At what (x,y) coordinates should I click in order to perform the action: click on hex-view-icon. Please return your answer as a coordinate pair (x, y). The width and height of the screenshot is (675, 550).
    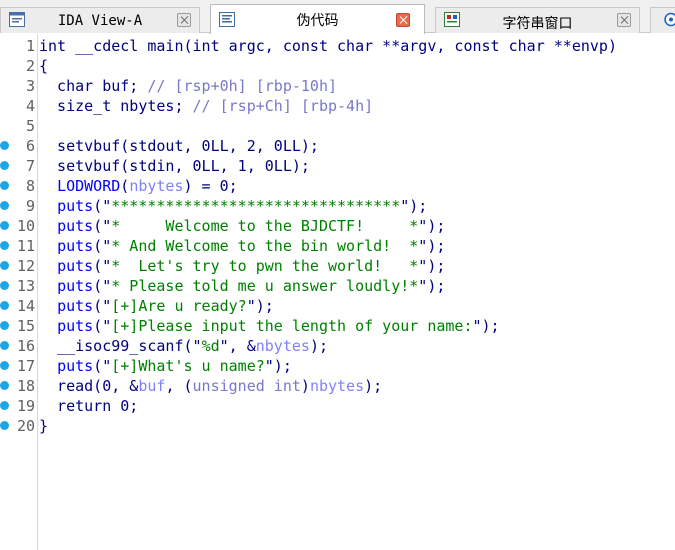
    Looking at the image, I should click on (669, 19).